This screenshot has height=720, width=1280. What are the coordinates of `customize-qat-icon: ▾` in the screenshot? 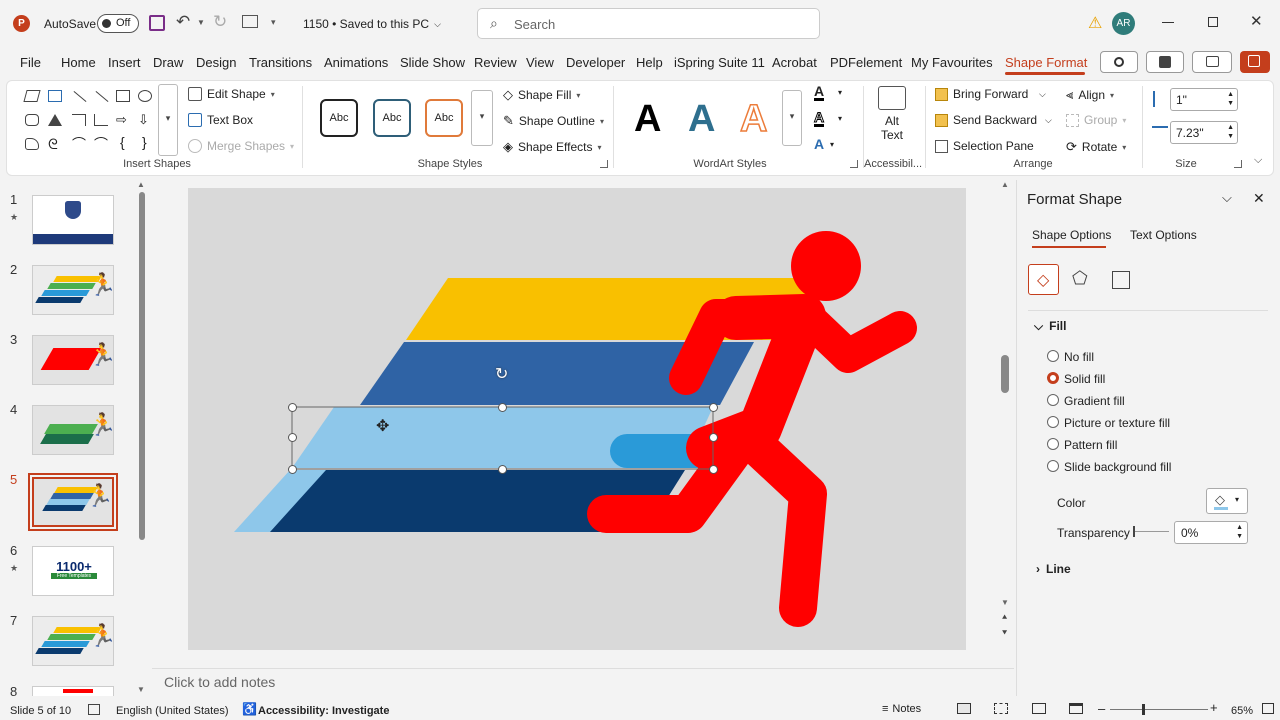 It's located at (273, 22).